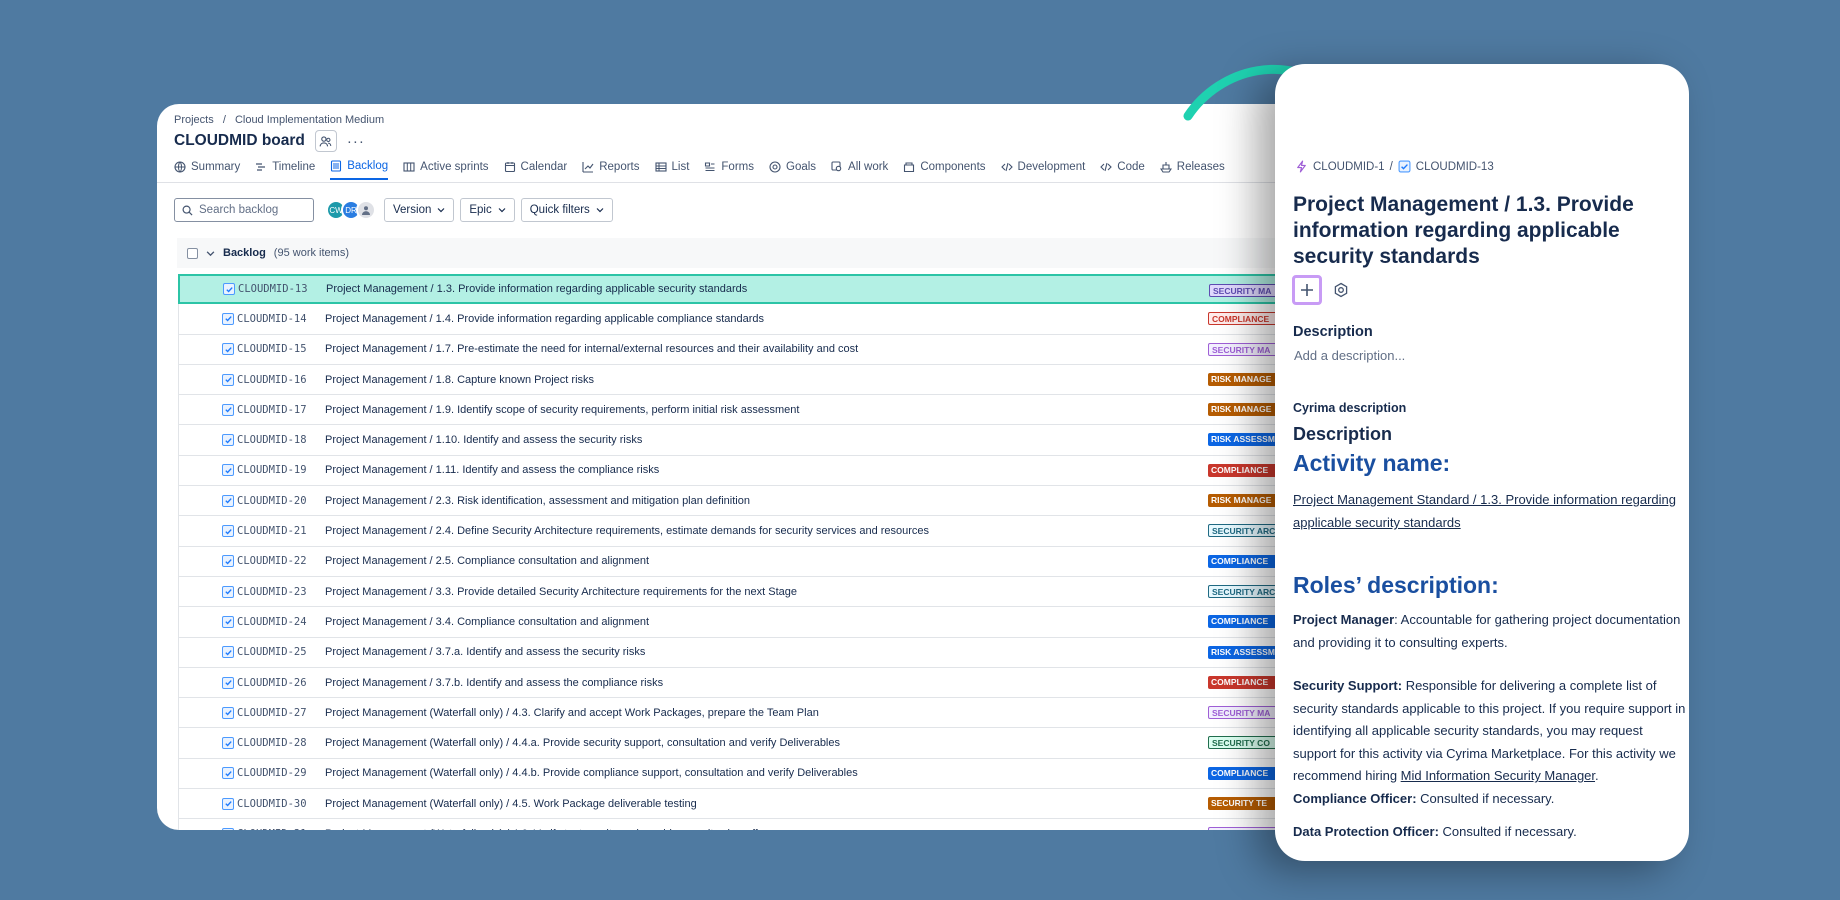  What do you see at coordinates (281, 380) in the screenshot?
I see `issue-key: CLOUDMID-16` at bounding box center [281, 380].